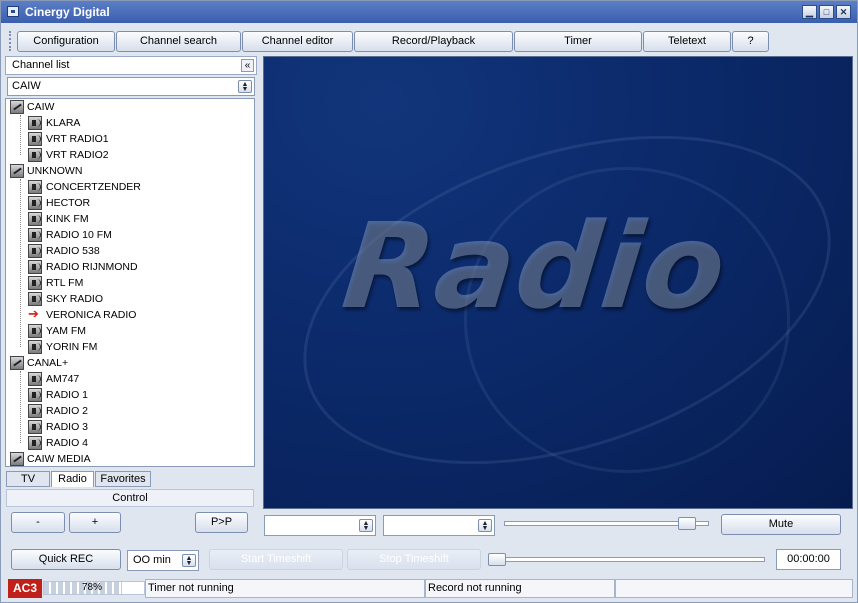 This screenshot has width=858, height=603. Describe the element at coordinates (414, 559) in the screenshot. I see `stop-timeshift-button: Stop Timeshift` at that location.